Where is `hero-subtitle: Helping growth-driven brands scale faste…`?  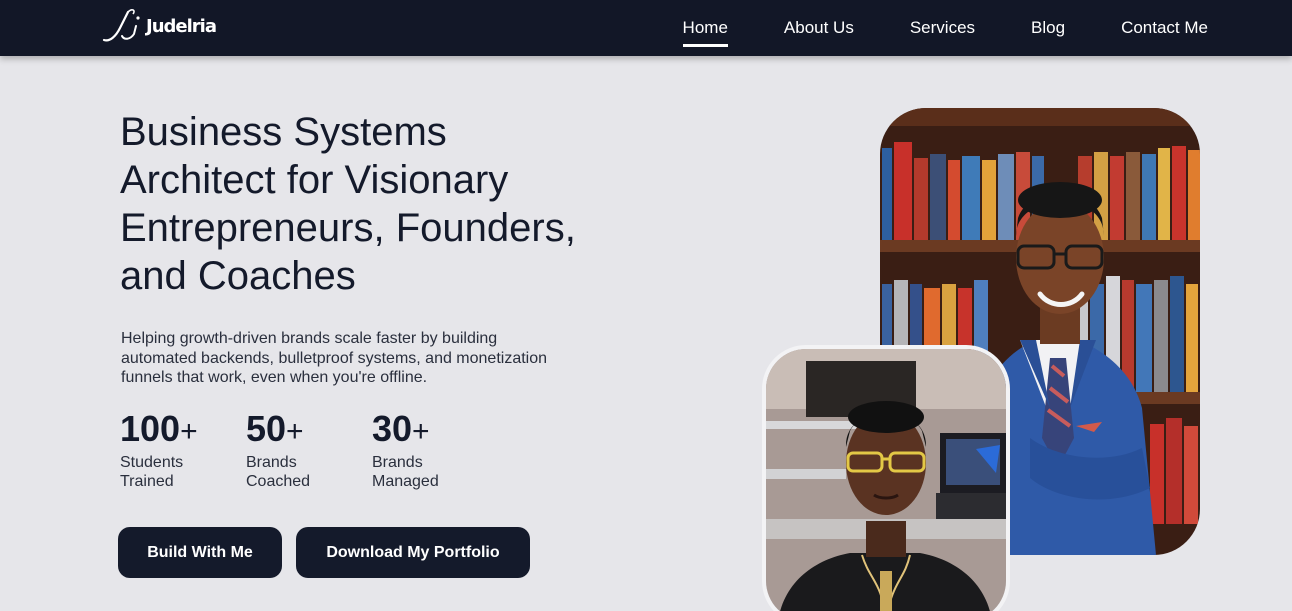
hero-subtitle: Helping growth-driven brands scale faste… is located at coordinates (376, 358).